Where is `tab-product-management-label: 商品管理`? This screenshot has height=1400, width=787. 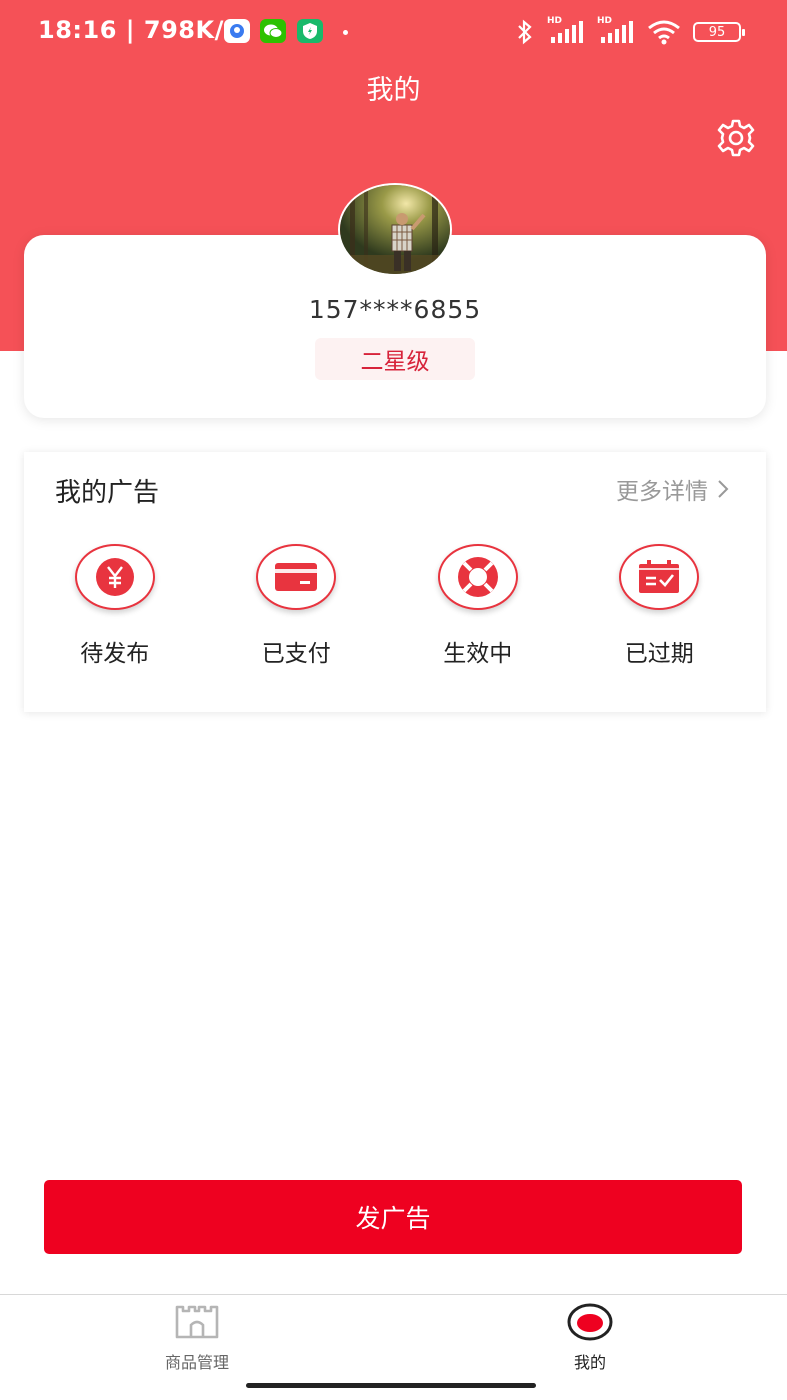 tab-product-management-label: 商品管理 is located at coordinates (196, 1362).